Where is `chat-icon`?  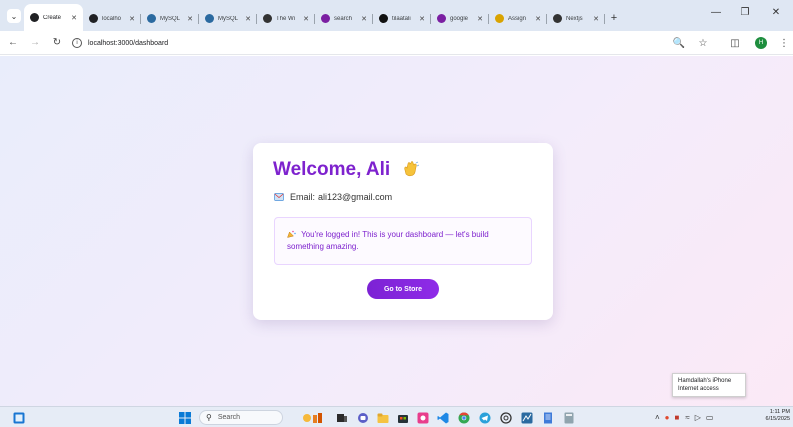
chat-icon is located at coordinates (362, 417).